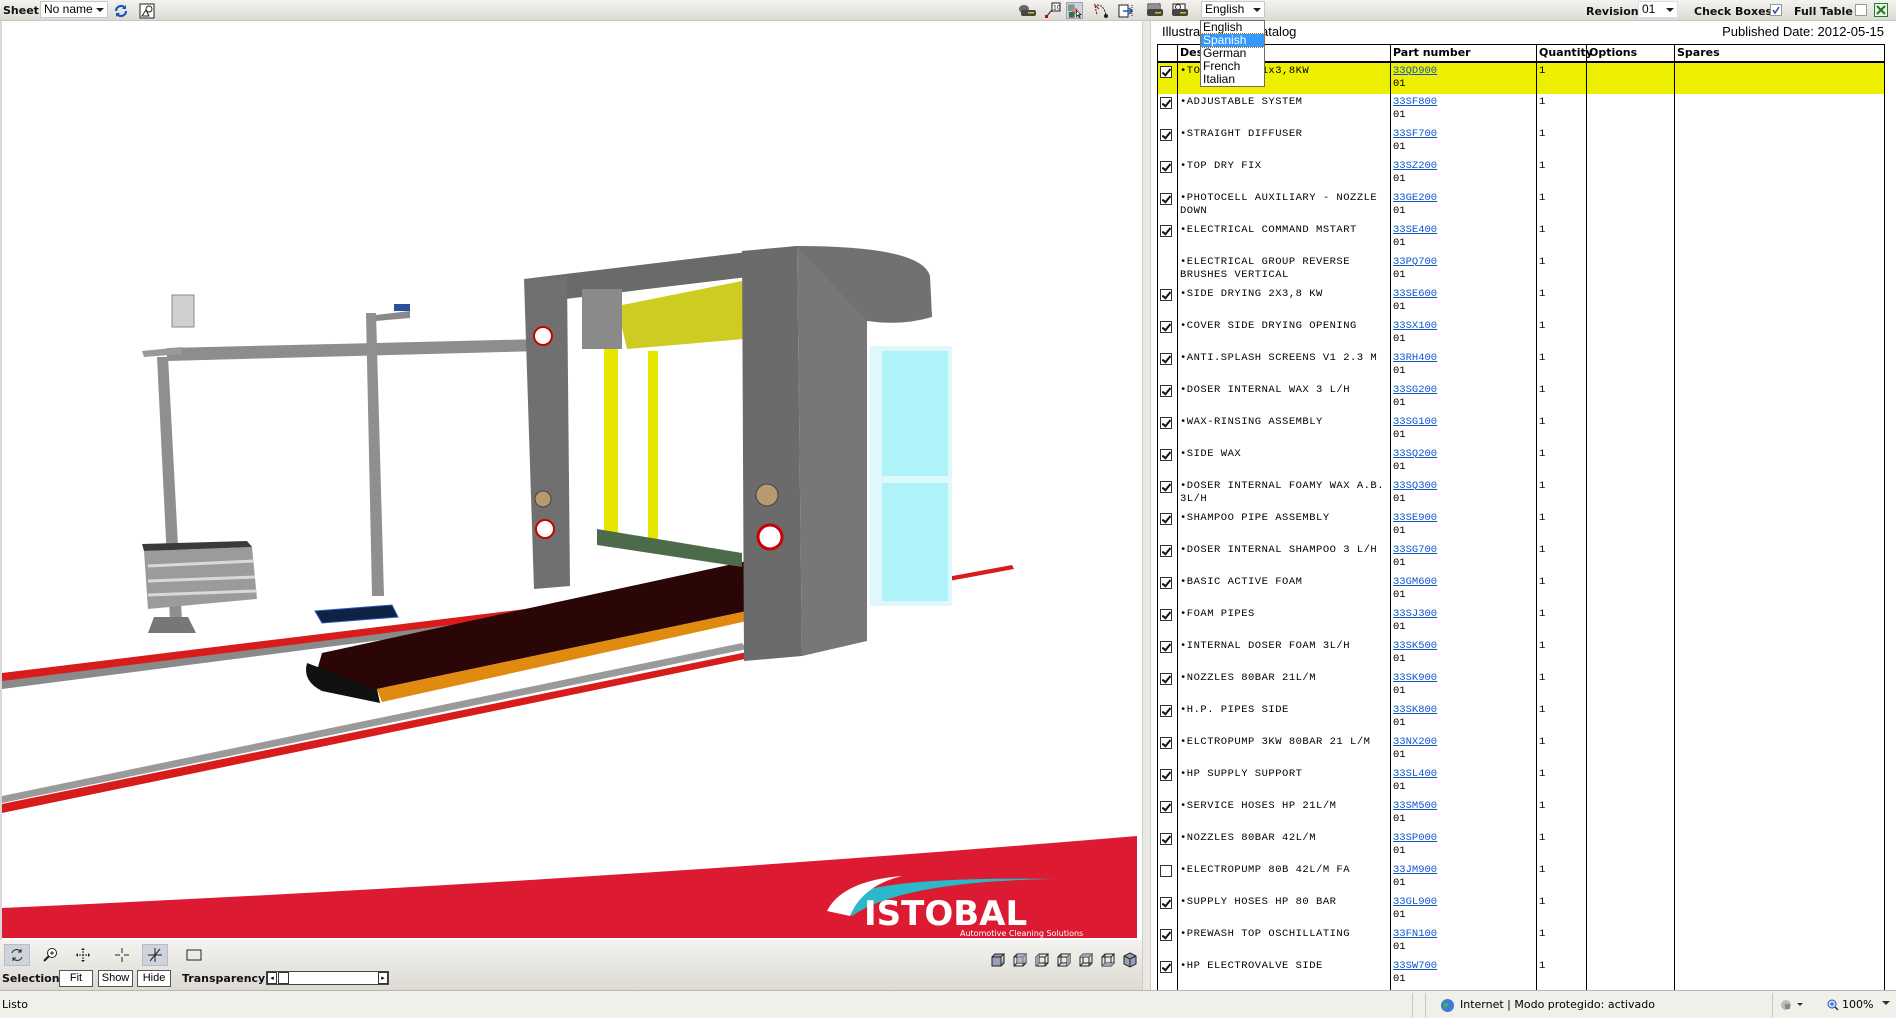 Image resolution: width=1896 pixels, height=1018 pixels. Describe the element at coordinates (1521, 301) in the screenshot. I see `table-row: •SIDE DRYING 2X3,8 KW 33SE600 01 1` at that location.